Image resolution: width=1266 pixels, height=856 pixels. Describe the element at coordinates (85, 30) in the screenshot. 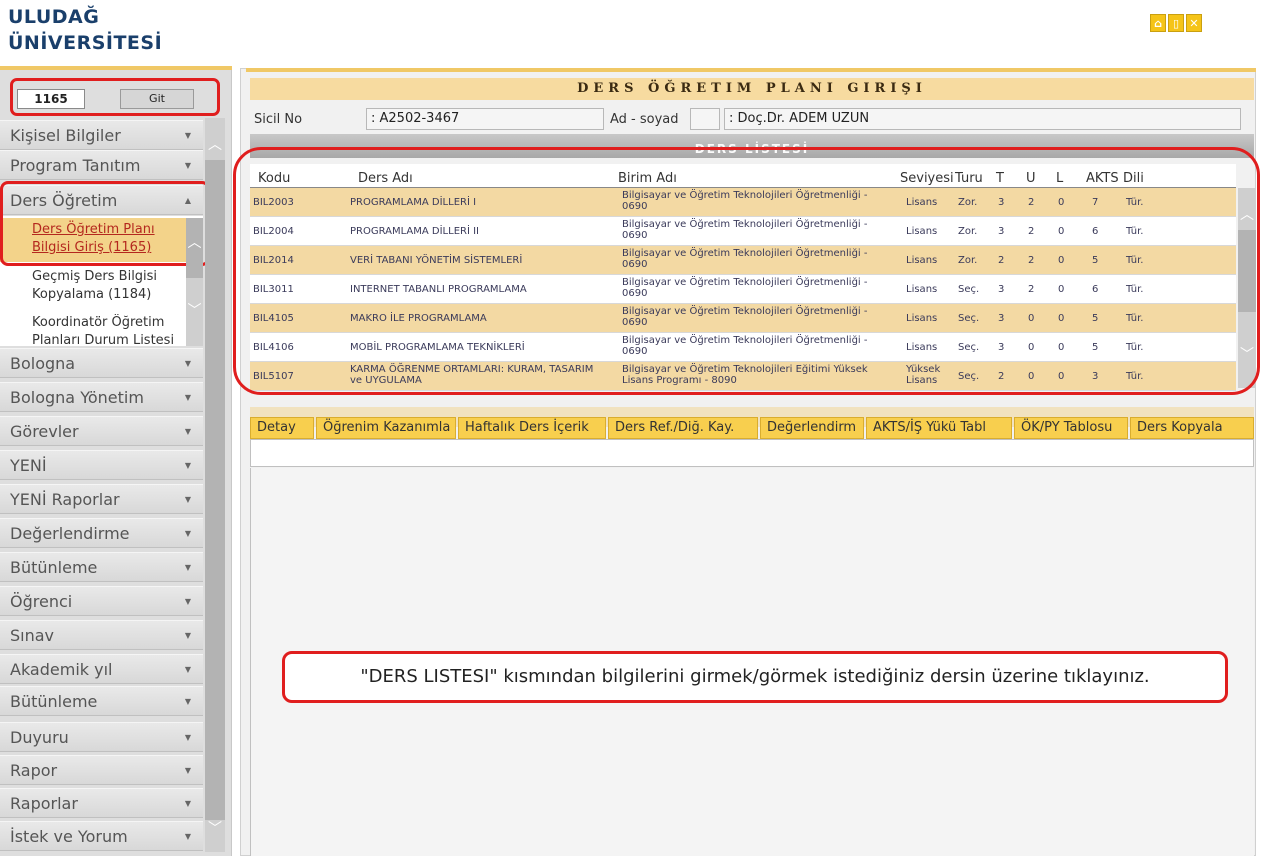

I see `university-logo: ULUDAĞ ÜNİVERSİTESİ` at that location.